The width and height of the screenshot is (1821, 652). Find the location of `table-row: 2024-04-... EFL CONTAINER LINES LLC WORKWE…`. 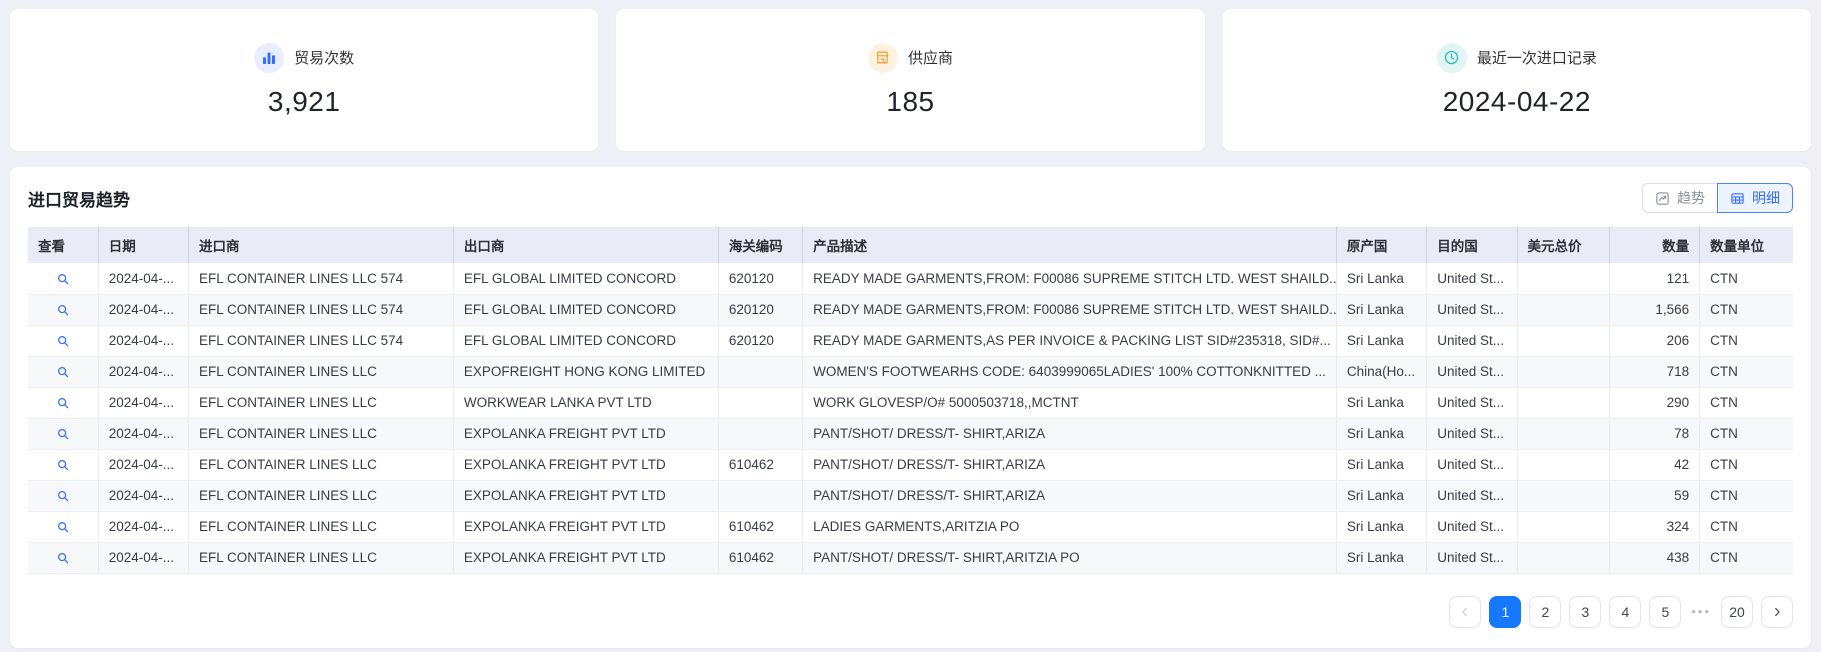

table-row: 2024-04-... EFL CONTAINER LINES LLC WORKWE… is located at coordinates (910, 403).